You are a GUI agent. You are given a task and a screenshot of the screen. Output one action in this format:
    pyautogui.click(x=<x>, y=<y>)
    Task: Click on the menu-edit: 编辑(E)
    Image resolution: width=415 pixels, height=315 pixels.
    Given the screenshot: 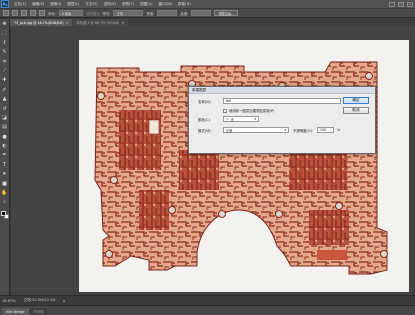 What is the action you would take?
    pyautogui.click(x=38, y=4)
    